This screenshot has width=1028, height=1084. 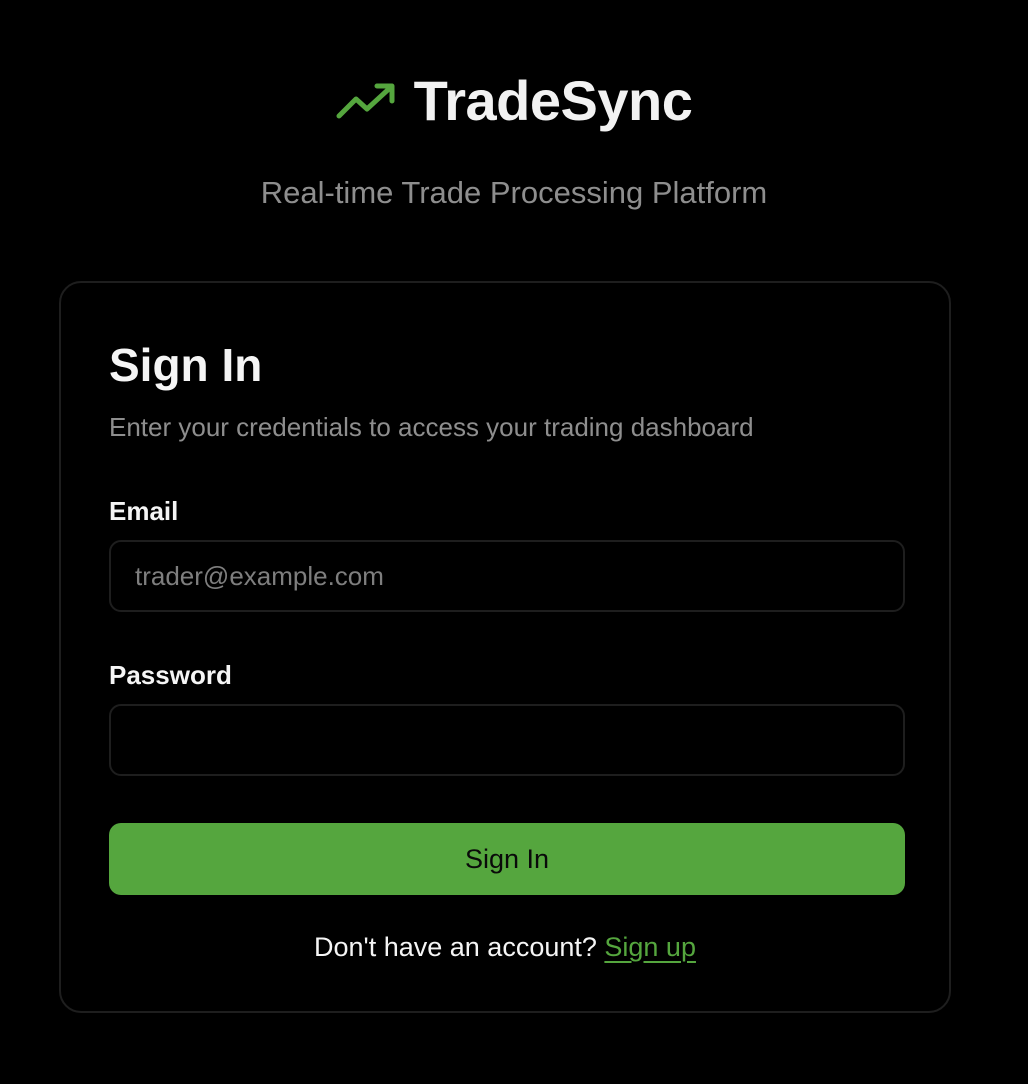 I want to click on signup-prompt-text: Don't have an account?, so click(x=459, y=947).